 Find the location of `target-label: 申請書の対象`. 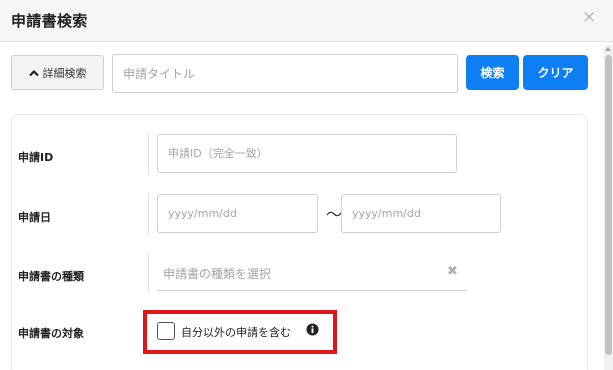

target-label: 申請書の対象 is located at coordinates (51, 333).